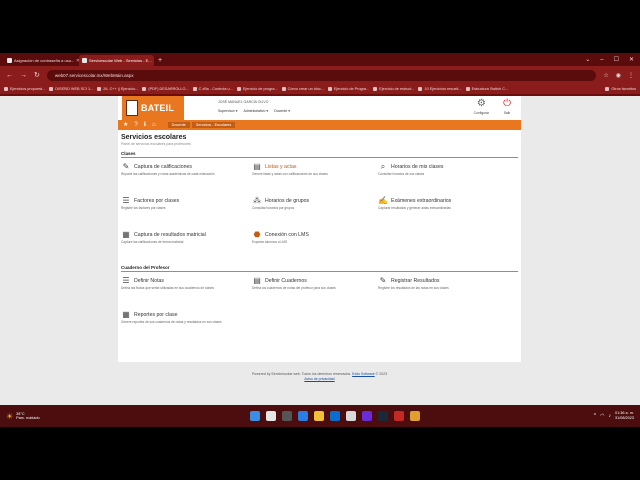 The height and width of the screenshot is (480, 640). I want to click on breadcrumb-docente: Docente, so click(178, 125).